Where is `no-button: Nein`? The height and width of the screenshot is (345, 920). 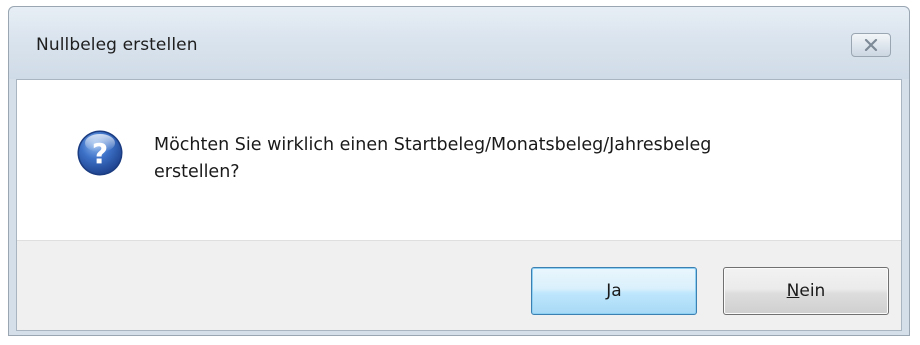
no-button: Nein is located at coordinates (806, 291).